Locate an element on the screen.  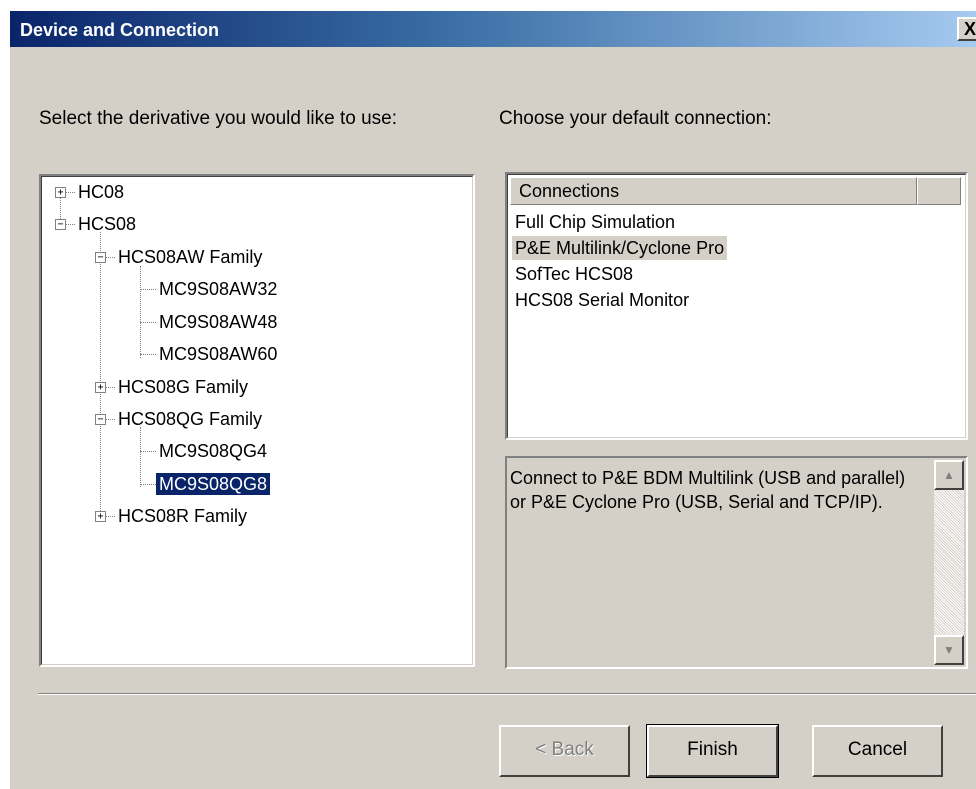
scroll-up-button: ▲ is located at coordinates (949, 475).